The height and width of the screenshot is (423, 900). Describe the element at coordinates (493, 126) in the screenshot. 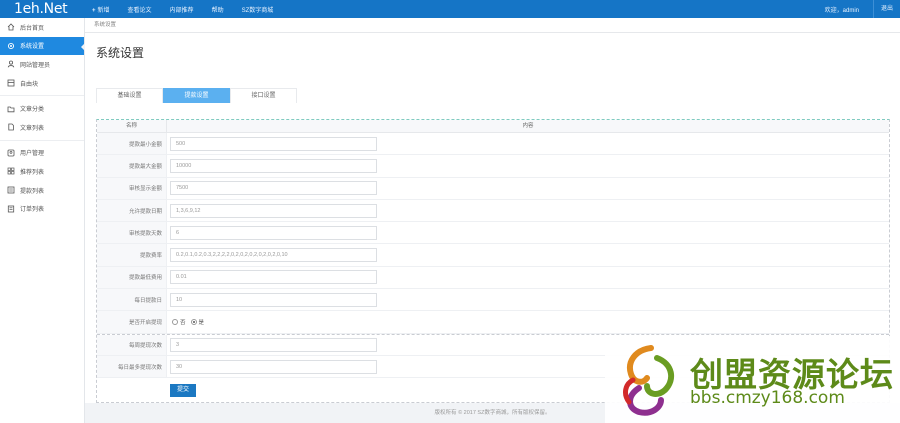

I see `table-header: 名称 内容` at that location.